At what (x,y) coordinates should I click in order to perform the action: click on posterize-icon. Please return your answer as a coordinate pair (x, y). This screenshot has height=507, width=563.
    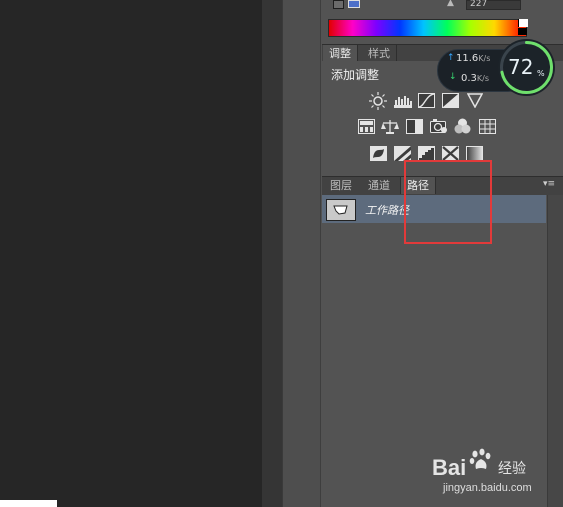
    Looking at the image, I should click on (402, 153).